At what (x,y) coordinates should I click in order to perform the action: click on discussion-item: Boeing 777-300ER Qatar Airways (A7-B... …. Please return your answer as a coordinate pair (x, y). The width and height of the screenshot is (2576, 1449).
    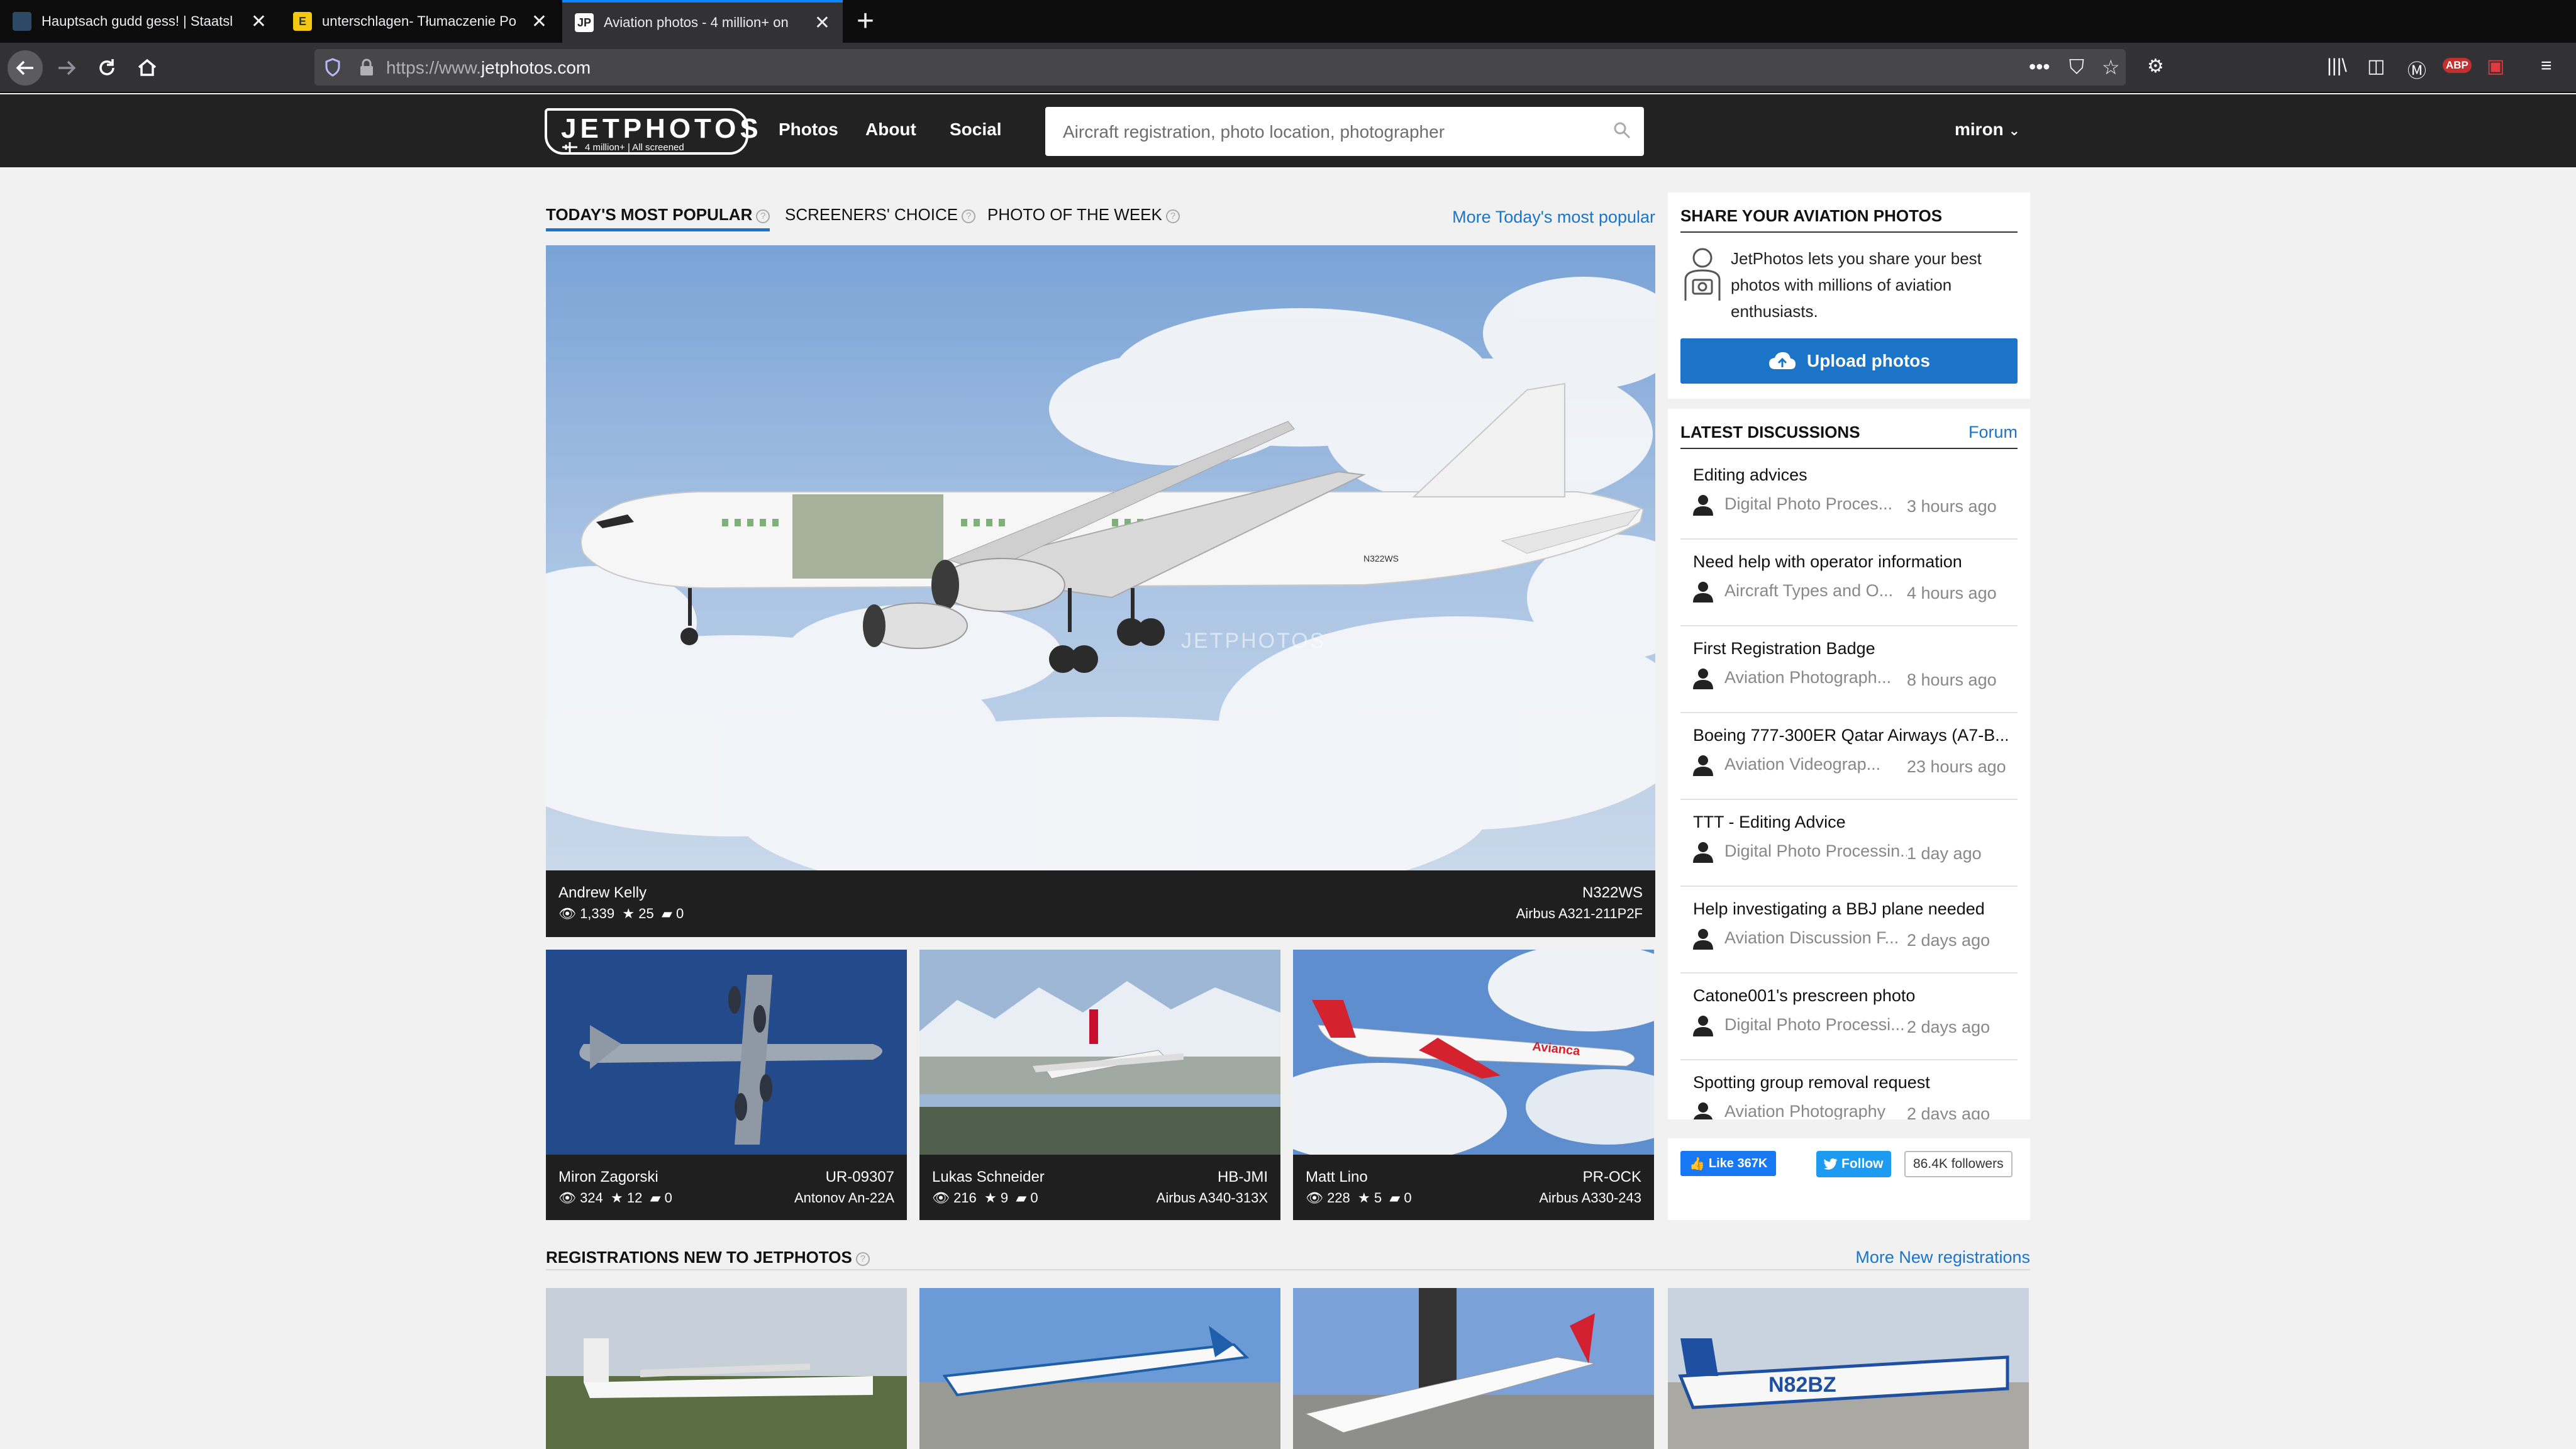
    Looking at the image, I should click on (1849, 756).